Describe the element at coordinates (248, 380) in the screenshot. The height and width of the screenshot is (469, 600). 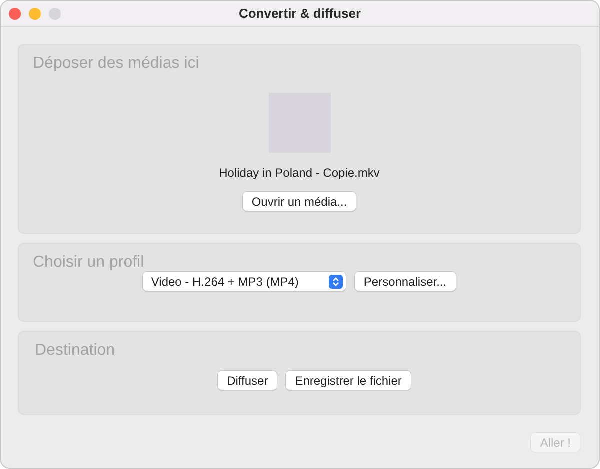
I see `stream-button: Diffuser` at that location.